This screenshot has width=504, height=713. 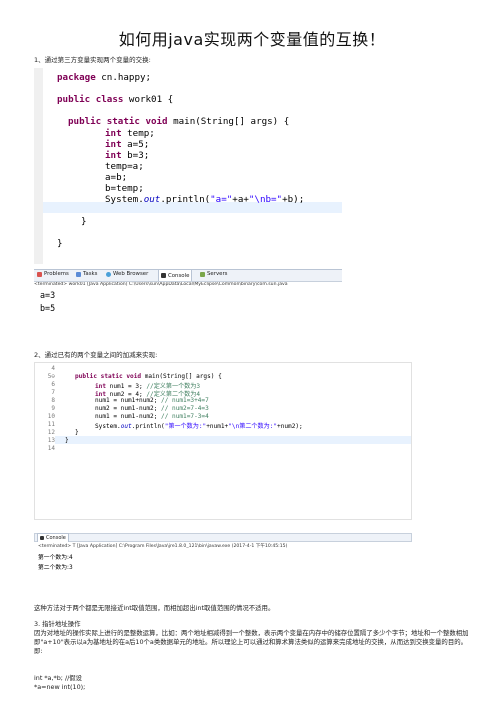 I want to click on console-tab-bar: Console, so click(x=223, y=537).